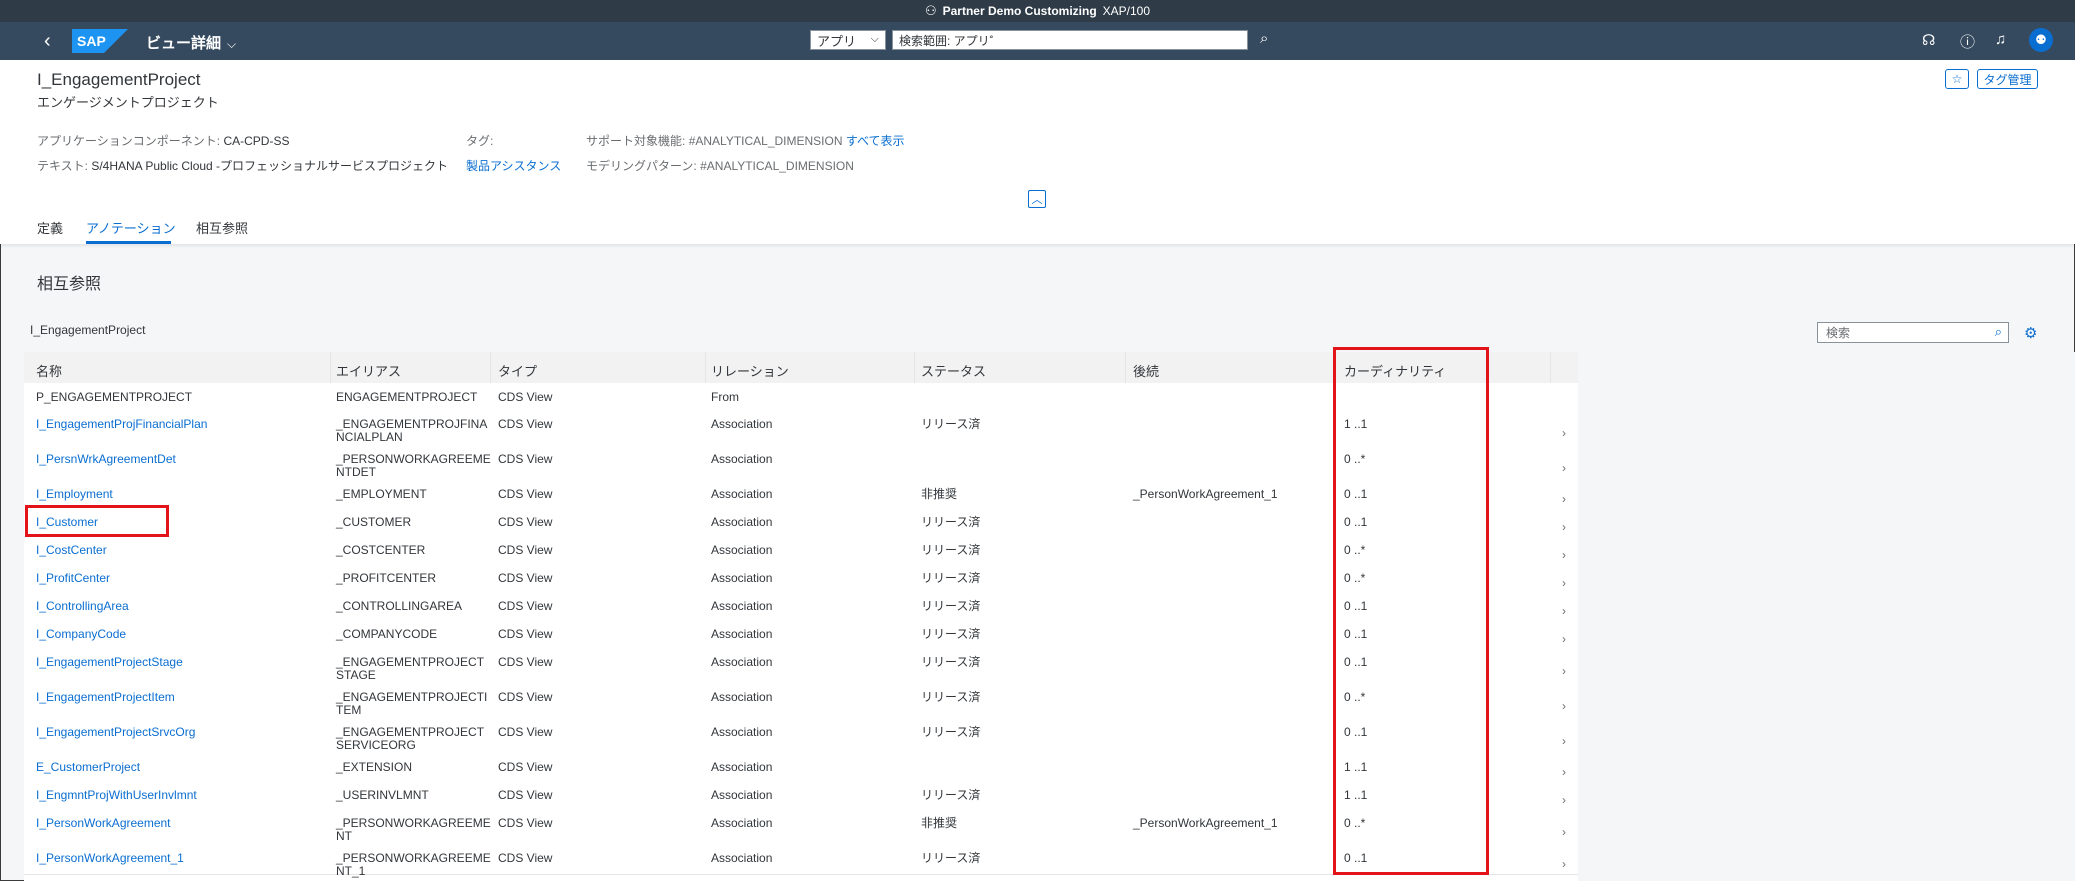 The width and height of the screenshot is (2075, 881). I want to click on row-name: I_ProfitCenter, so click(73, 578).